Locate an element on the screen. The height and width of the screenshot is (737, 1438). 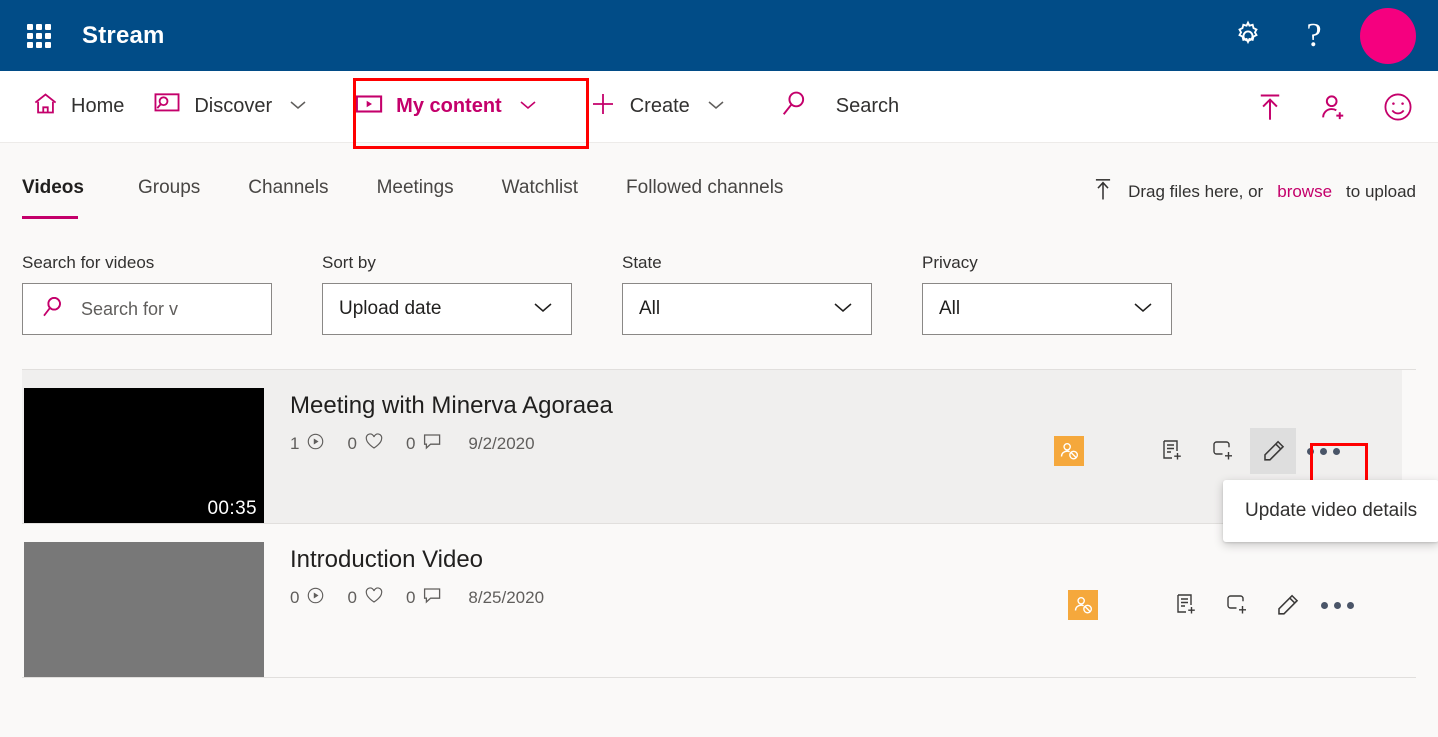
avatar is located at coordinates (1388, 35).